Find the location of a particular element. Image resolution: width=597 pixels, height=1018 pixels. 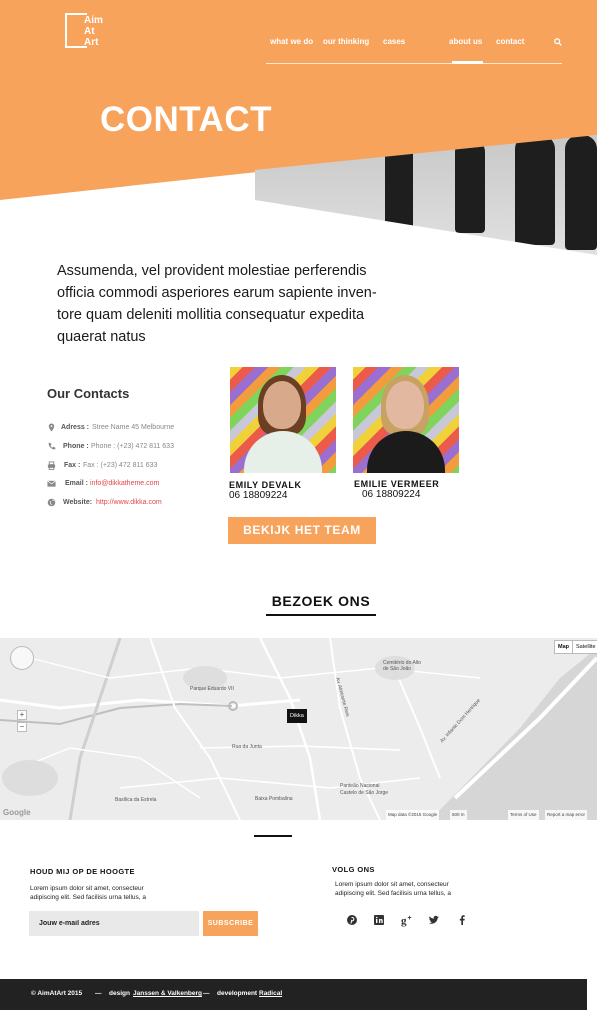

google-plus-icon: g + is located at coordinates (407, 920).